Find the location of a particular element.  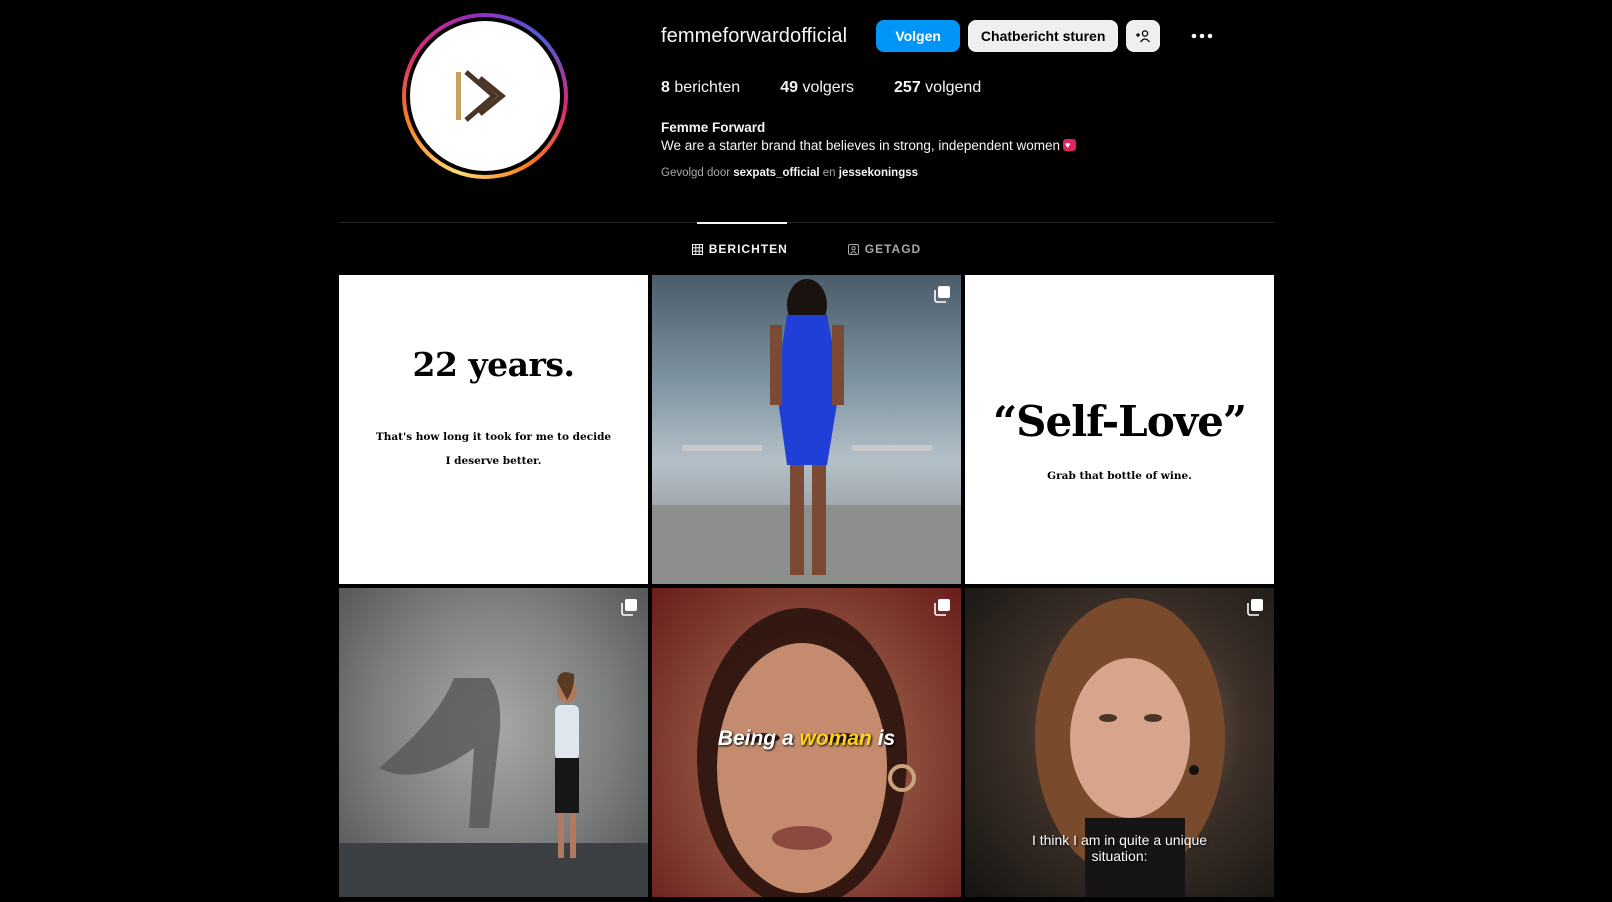

tagged-icon is located at coordinates (853, 249).